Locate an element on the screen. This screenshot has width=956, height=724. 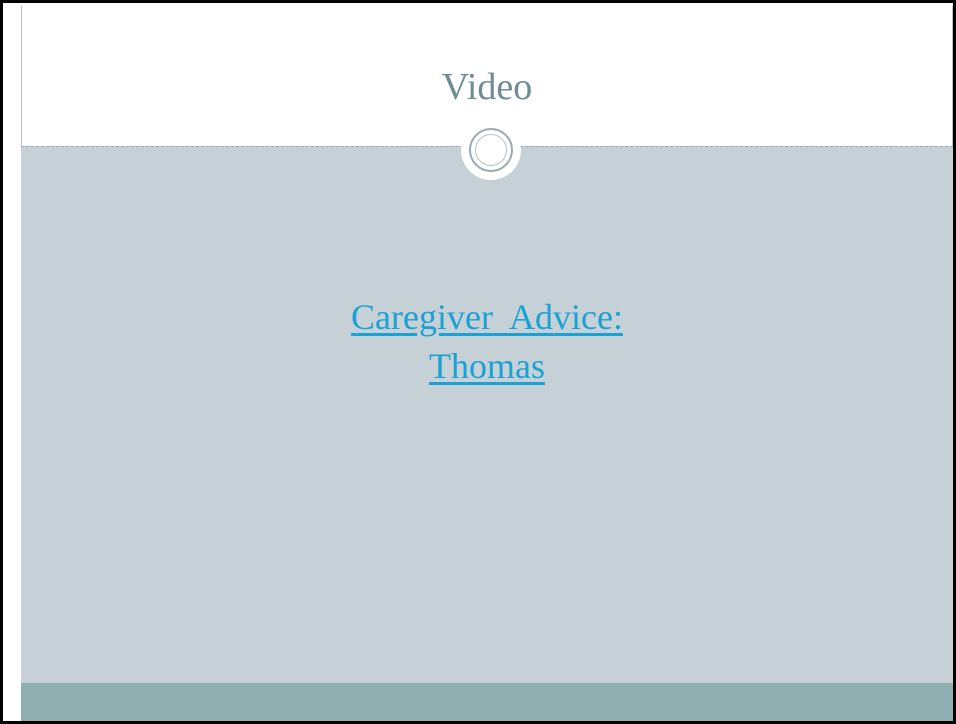
double-ring-circle-icon is located at coordinates (491, 150).